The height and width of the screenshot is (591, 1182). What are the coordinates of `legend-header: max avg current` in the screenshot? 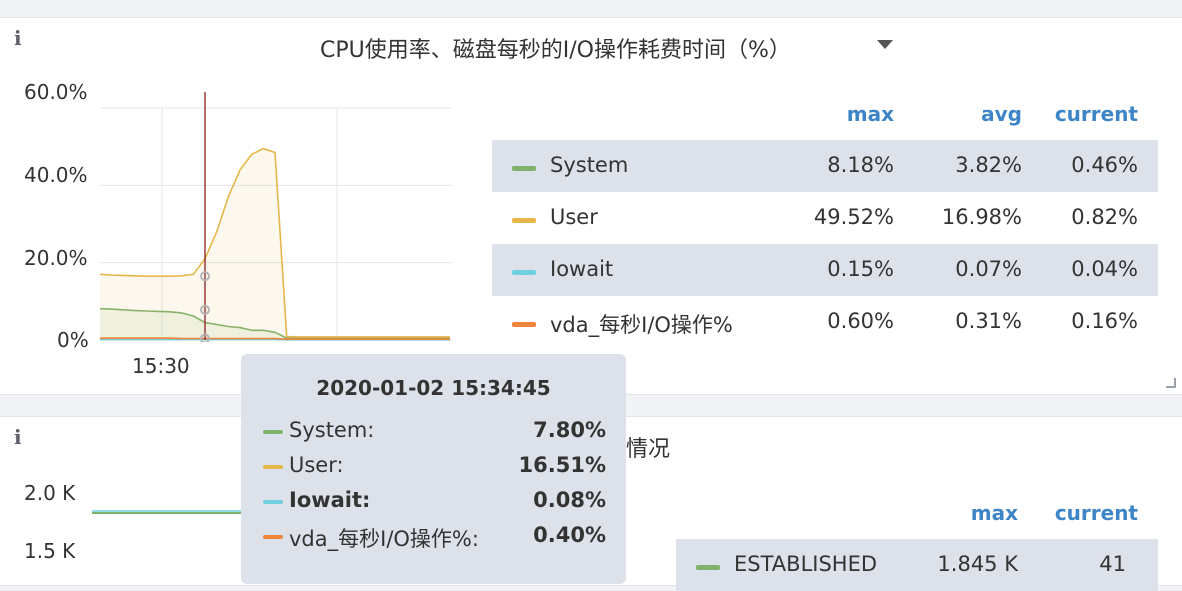 It's located at (825, 114).